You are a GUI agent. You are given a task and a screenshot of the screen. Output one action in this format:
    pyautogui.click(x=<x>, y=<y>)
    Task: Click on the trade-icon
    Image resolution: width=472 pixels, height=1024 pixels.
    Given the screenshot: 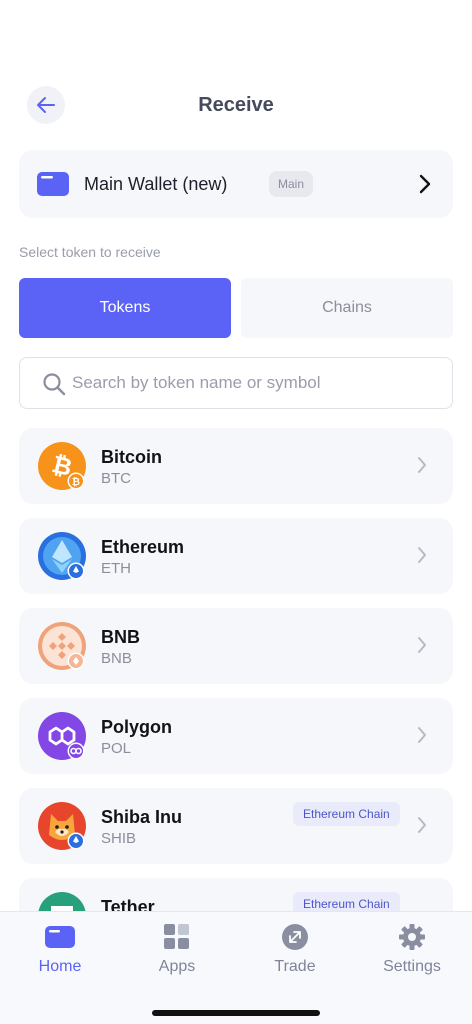 What is the action you would take?
    pyautogui.click(x=295, y=937)
    